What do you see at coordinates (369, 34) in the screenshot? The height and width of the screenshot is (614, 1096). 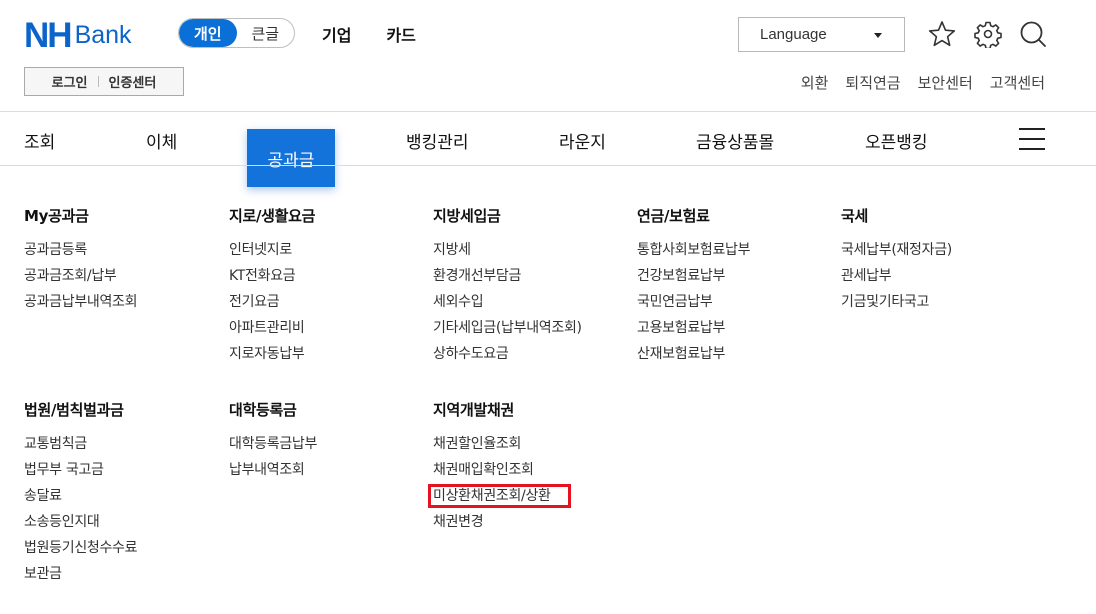 I see `top-nav: 기업 카드` at bounding box center [369, 34].